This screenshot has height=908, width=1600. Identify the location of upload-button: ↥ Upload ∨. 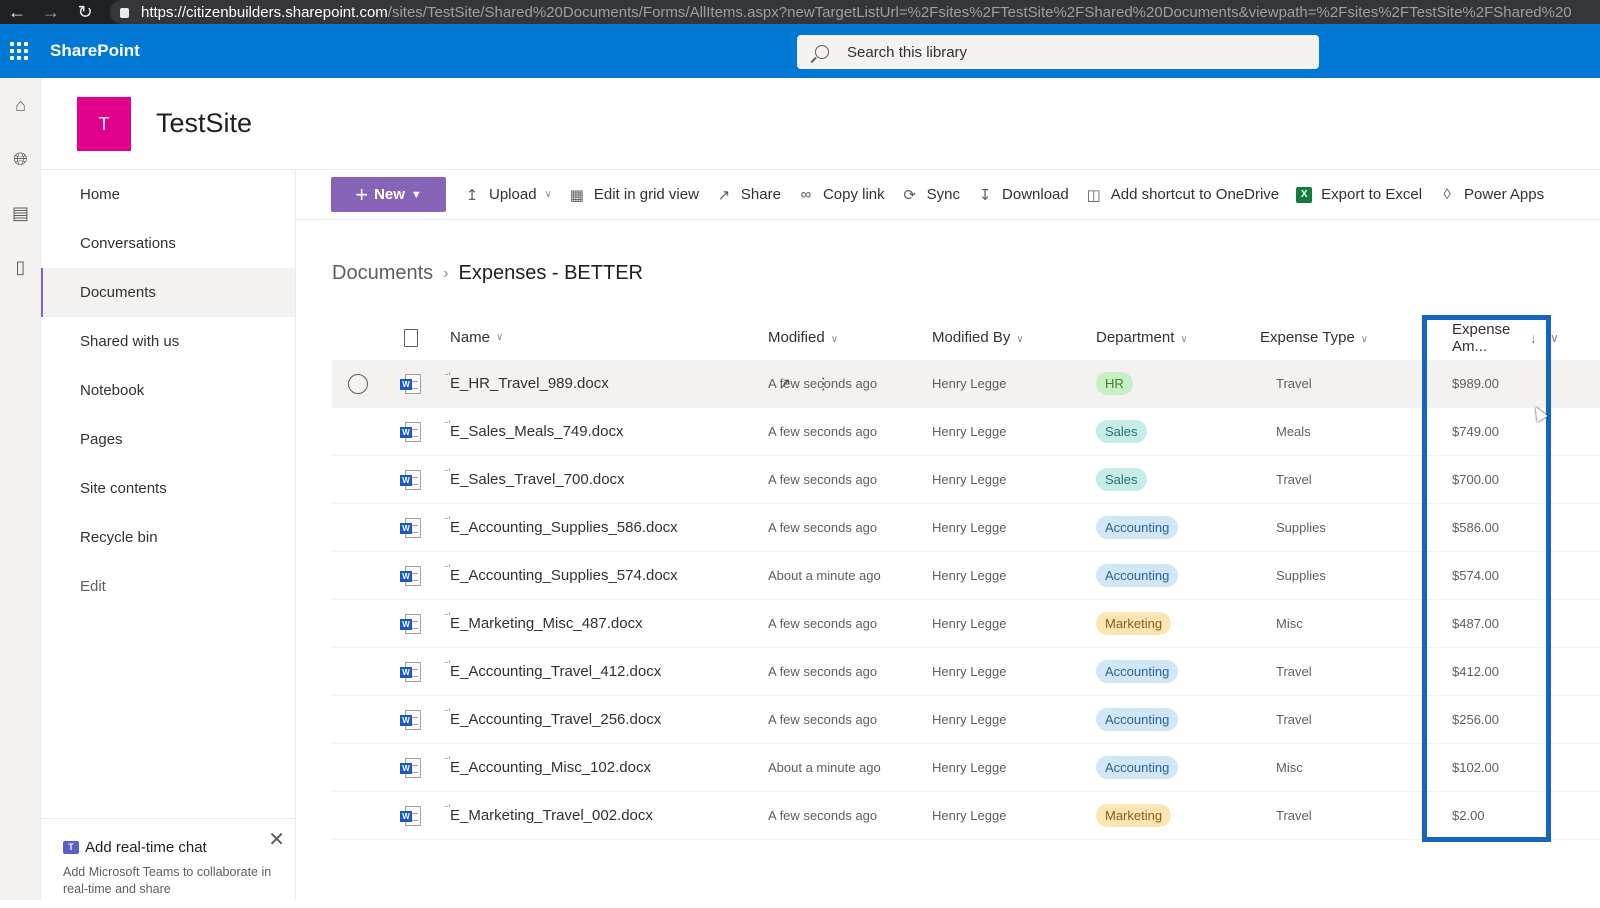
(508, 195).